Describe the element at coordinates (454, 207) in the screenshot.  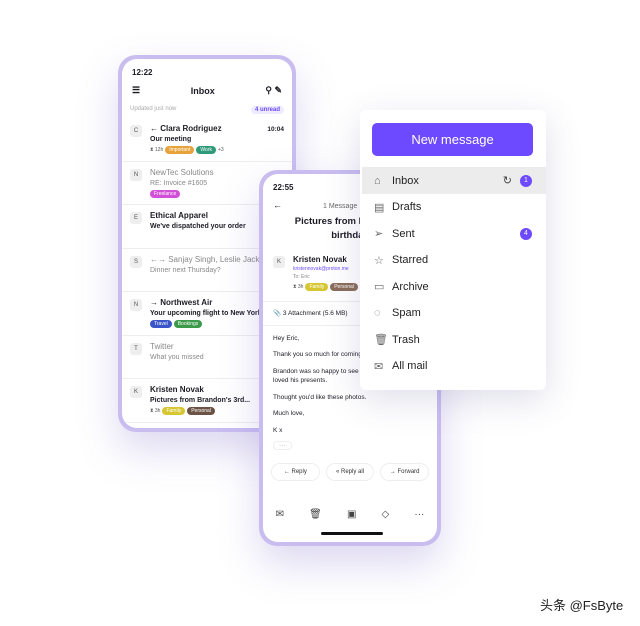
I see `folder-drafts: ▤ Drafts` at that location.